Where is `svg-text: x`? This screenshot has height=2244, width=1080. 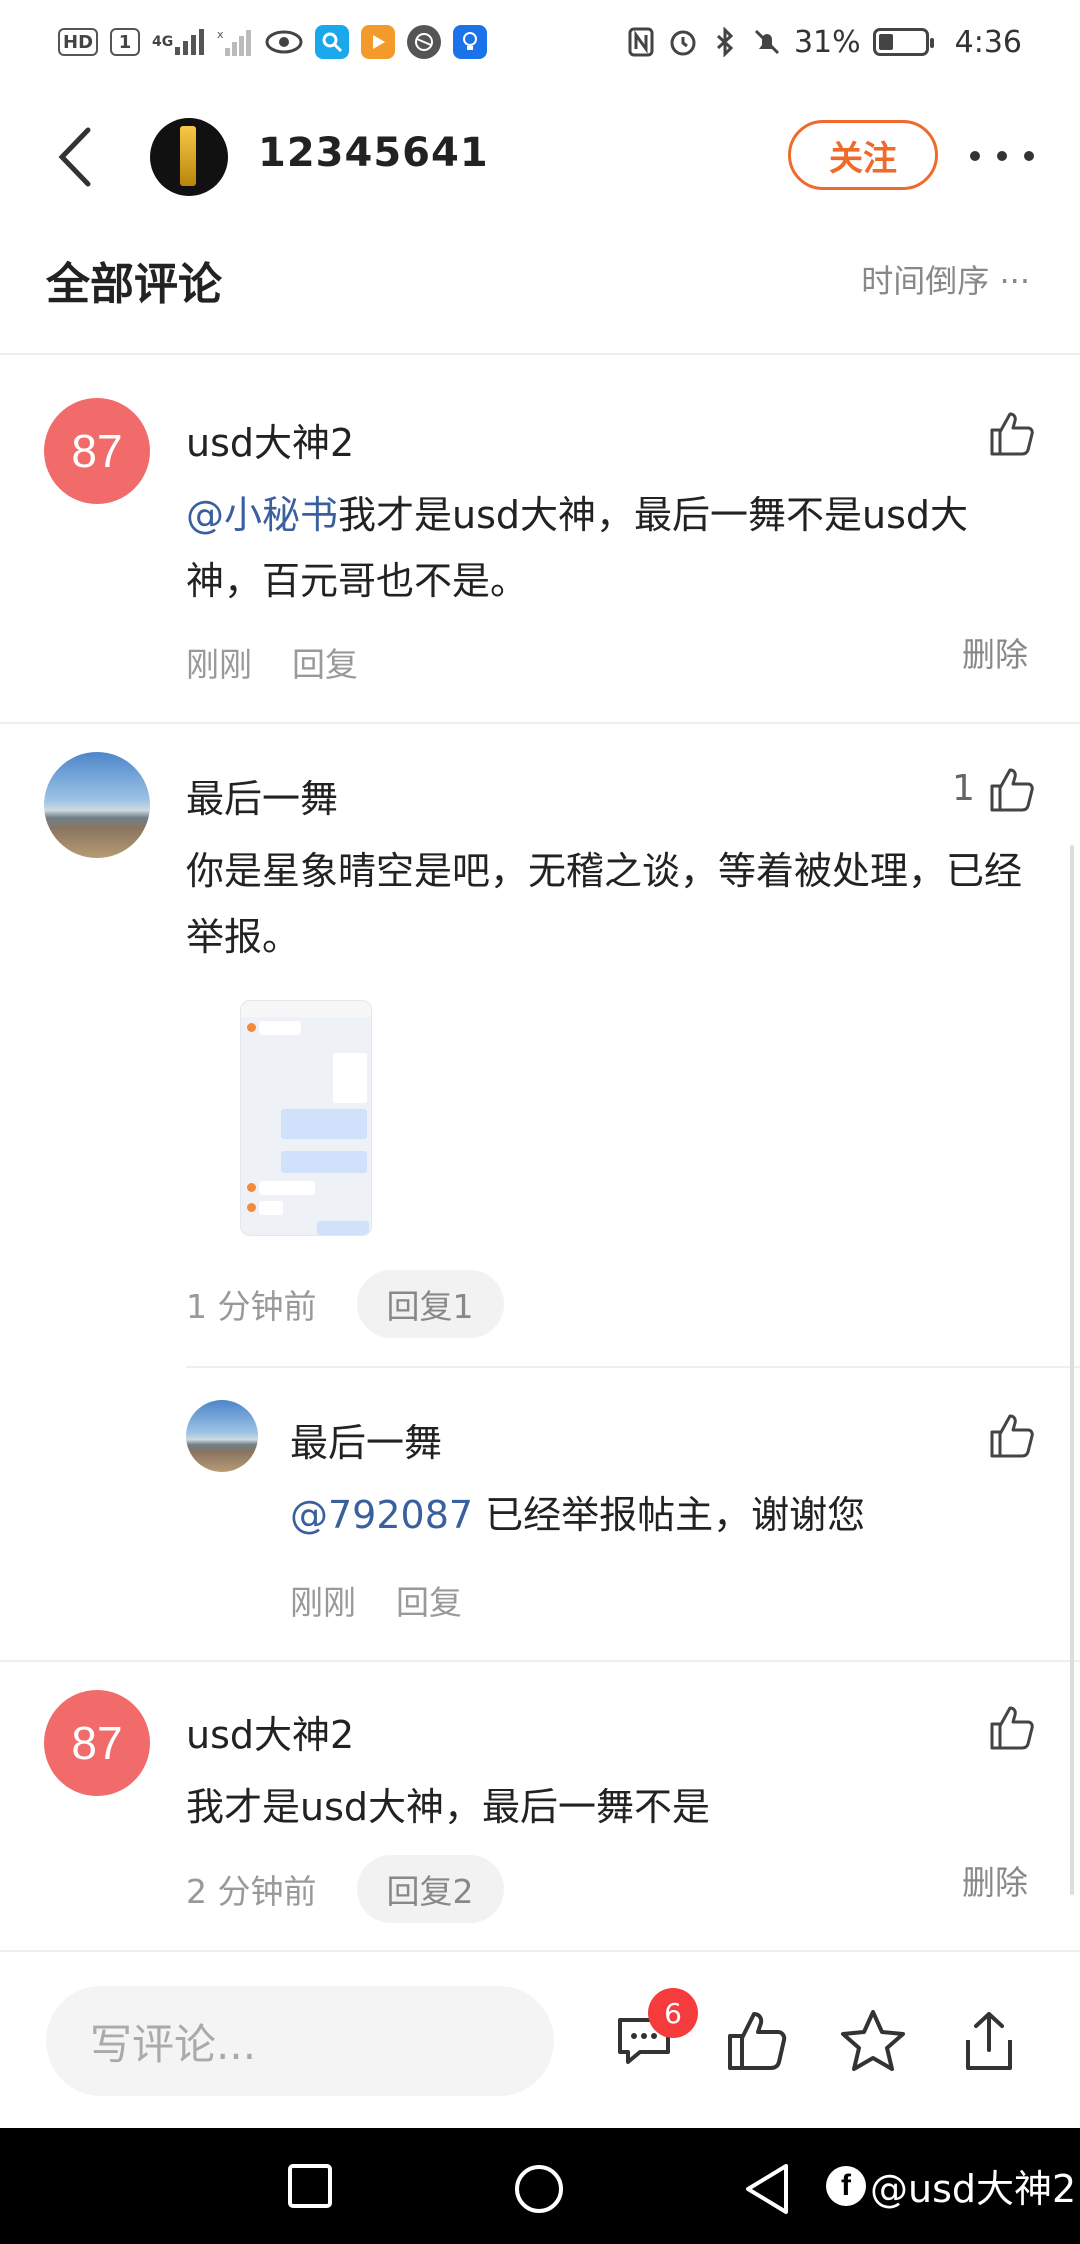
svg-text: x is located at coordinates (220, 34).